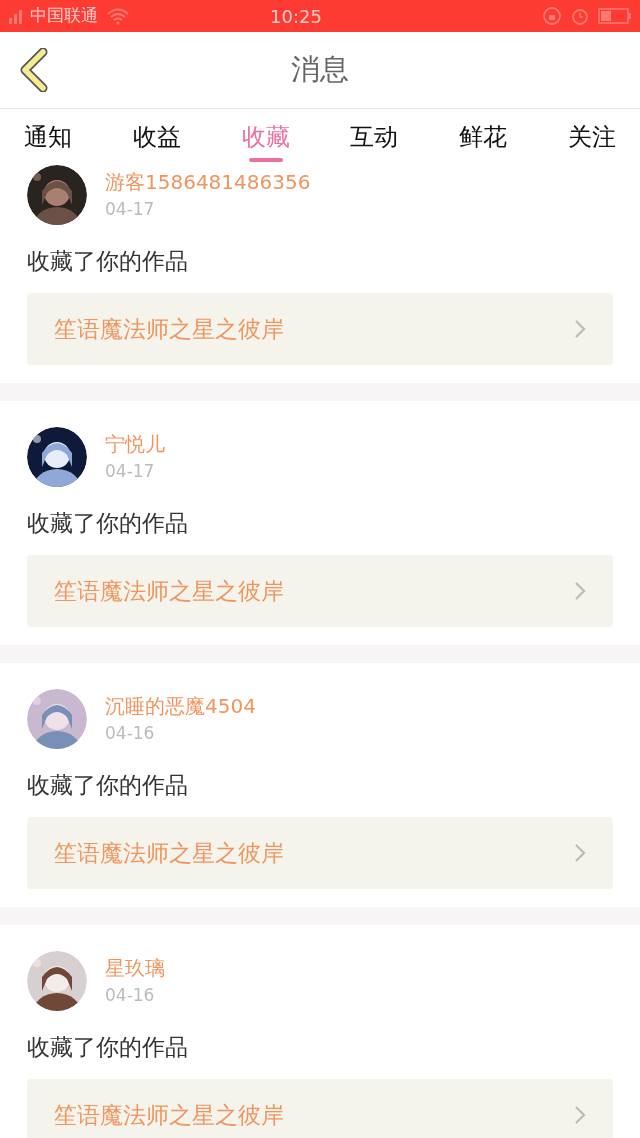 The image size is (640, 1138). Describe the element at coordinates (320, 70) in the screenshot. I see `page-title: 消息` at that location.